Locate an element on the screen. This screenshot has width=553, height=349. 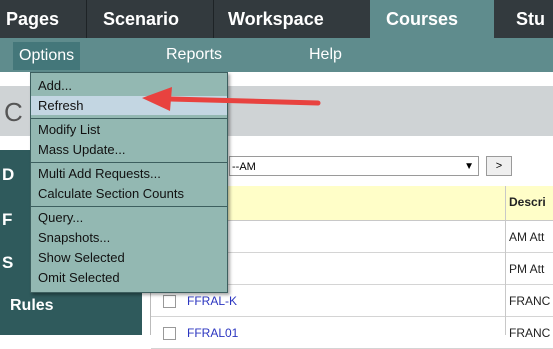
table-row: FFRAL01 FRANC is located at coordinates (352, 333).